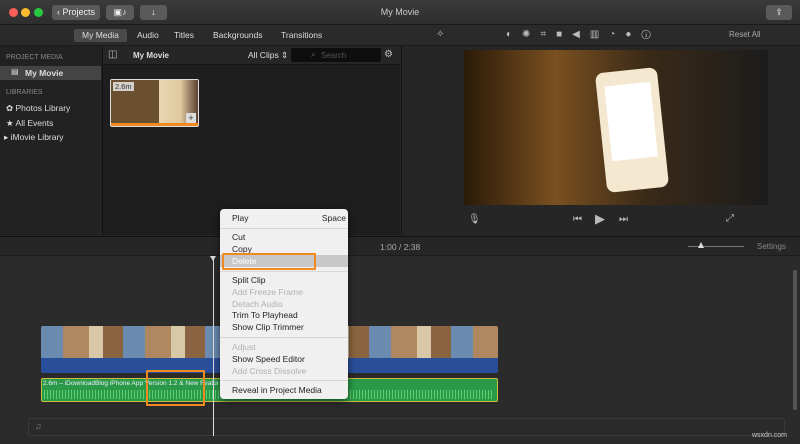  I want to click on search-placeholder: Search, so click(334, 55).